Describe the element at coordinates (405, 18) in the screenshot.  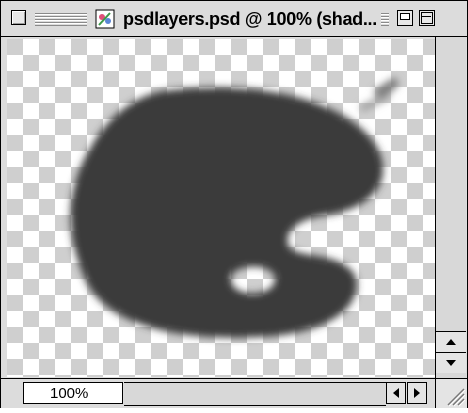
I see `collapse-box-icon` at that location.